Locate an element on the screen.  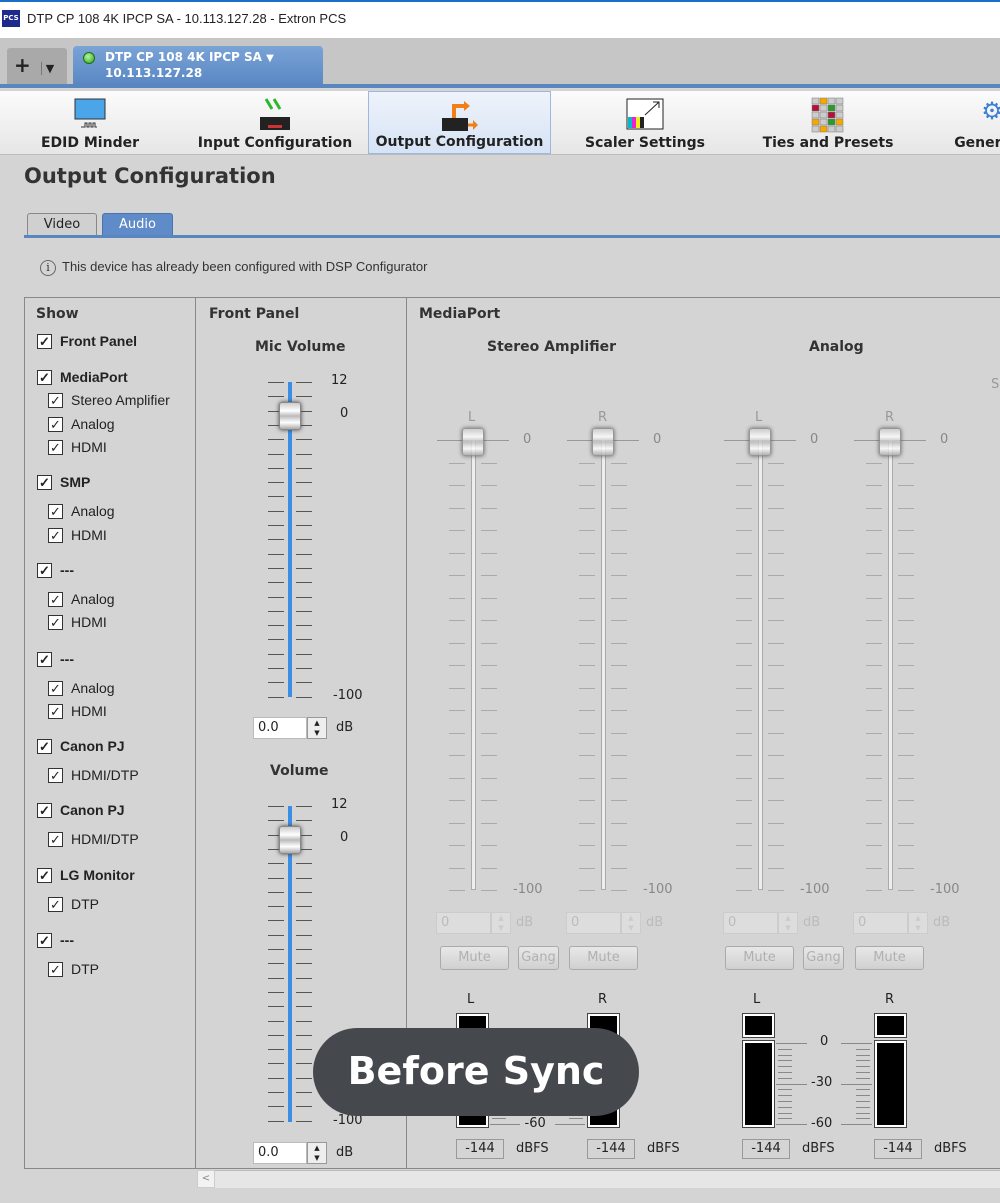
checkbox-label: HDMI is located at coordinates (89, 622).